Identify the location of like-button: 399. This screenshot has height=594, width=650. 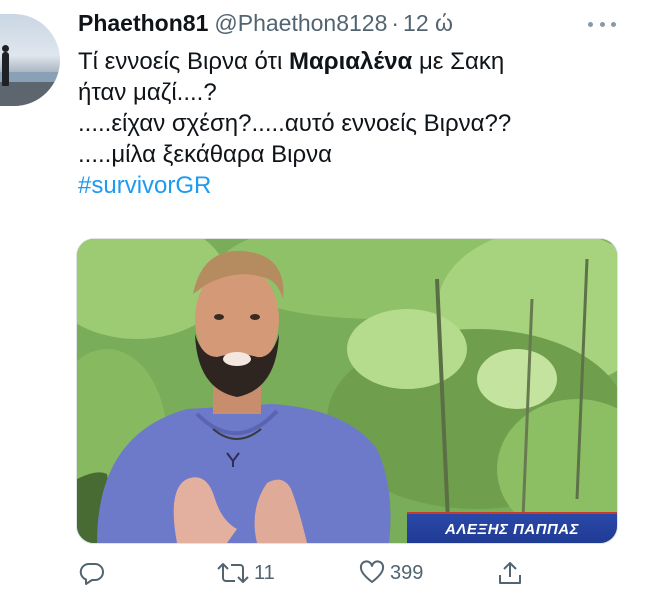
(390, 573).